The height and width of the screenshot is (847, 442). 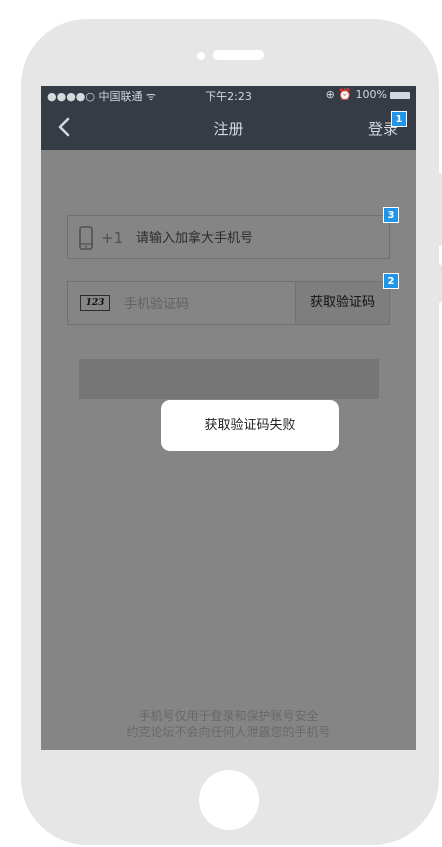 What do you see at coordinates (356, 94) in the screenshot?
I see `battery-label: ⊕ ⏰ 100%` at bounding box center [356, 94].